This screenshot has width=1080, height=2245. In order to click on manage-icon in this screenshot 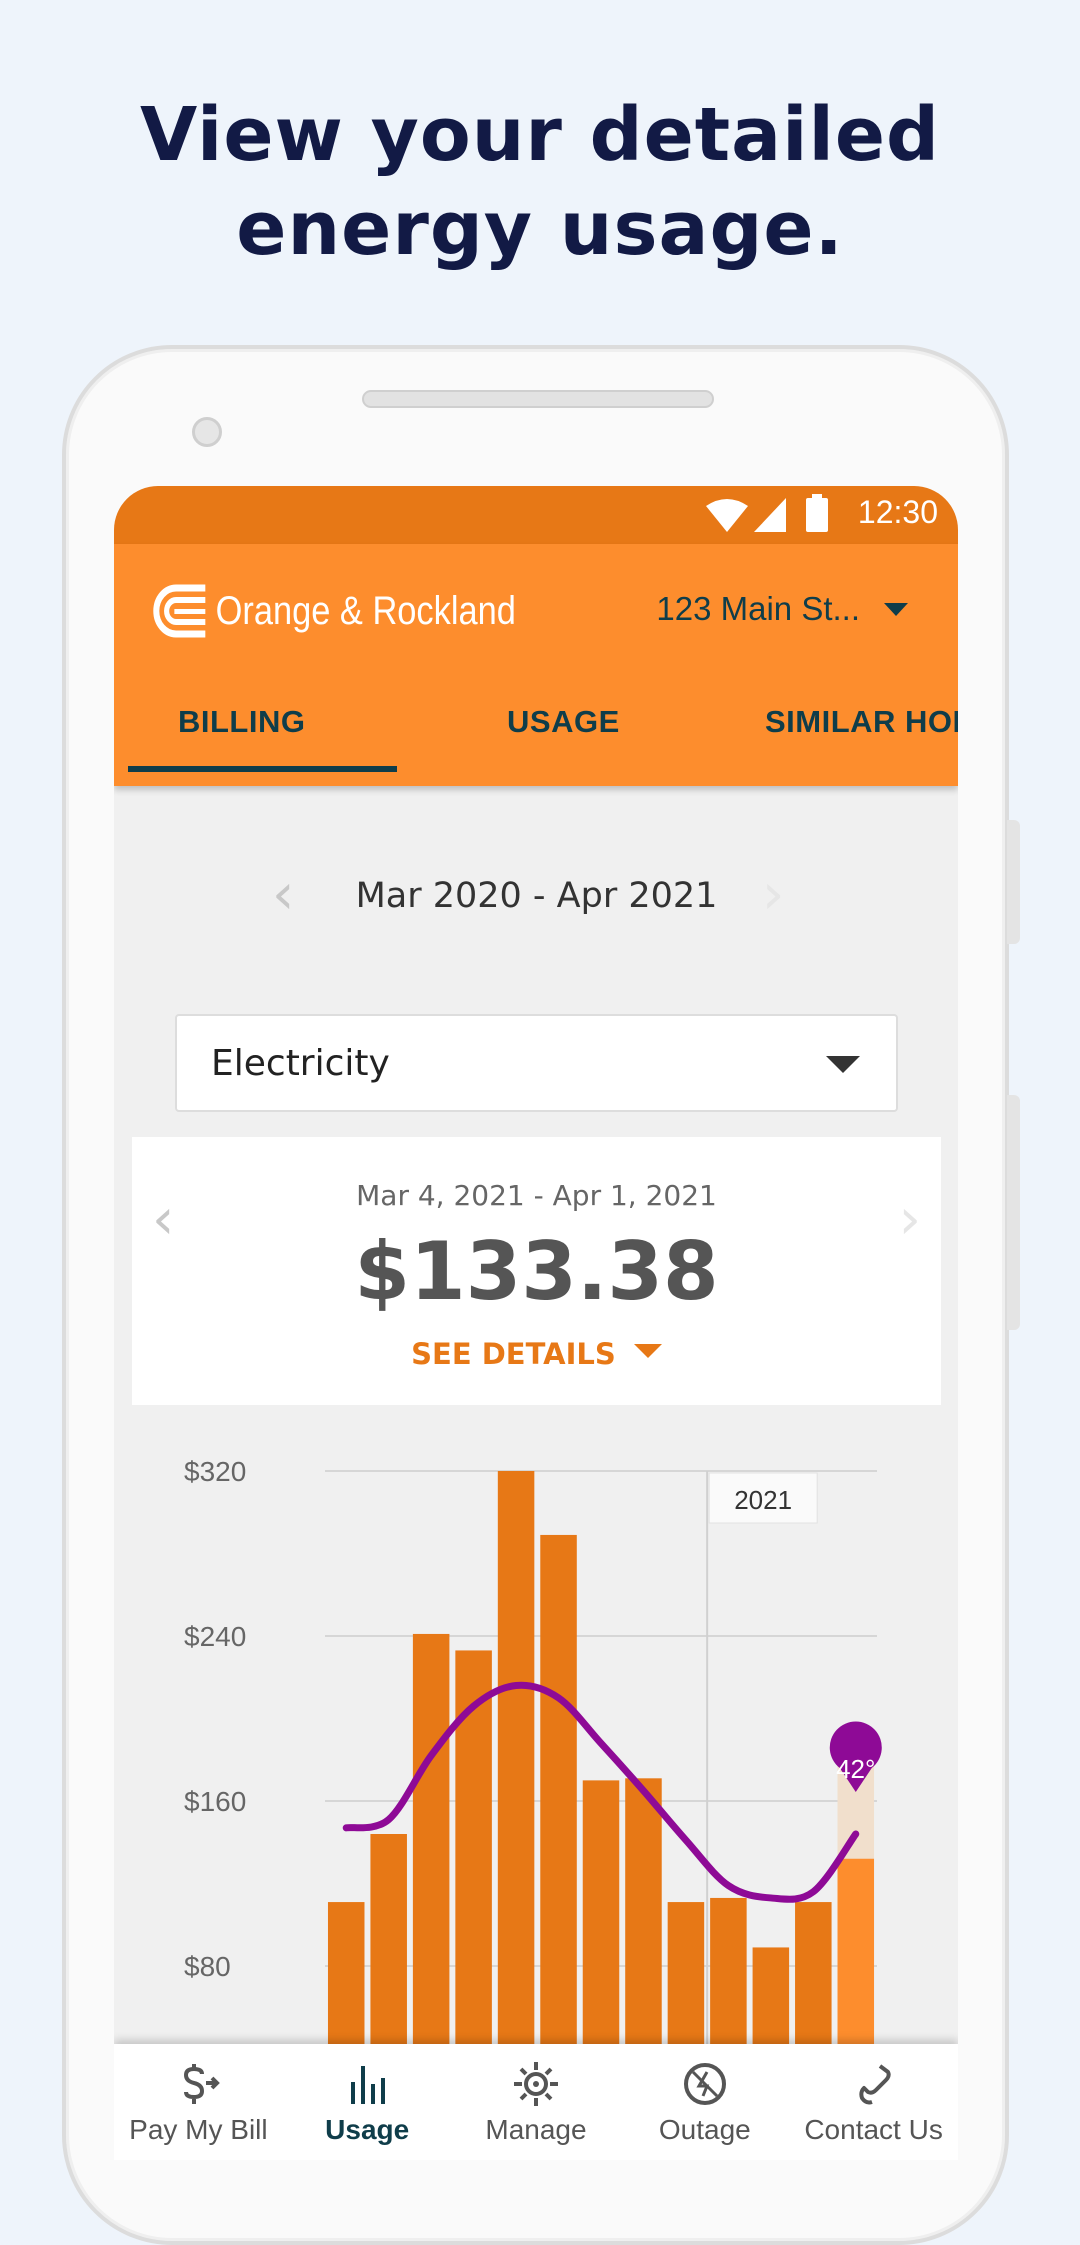, I will do `click(535, 2084)`.